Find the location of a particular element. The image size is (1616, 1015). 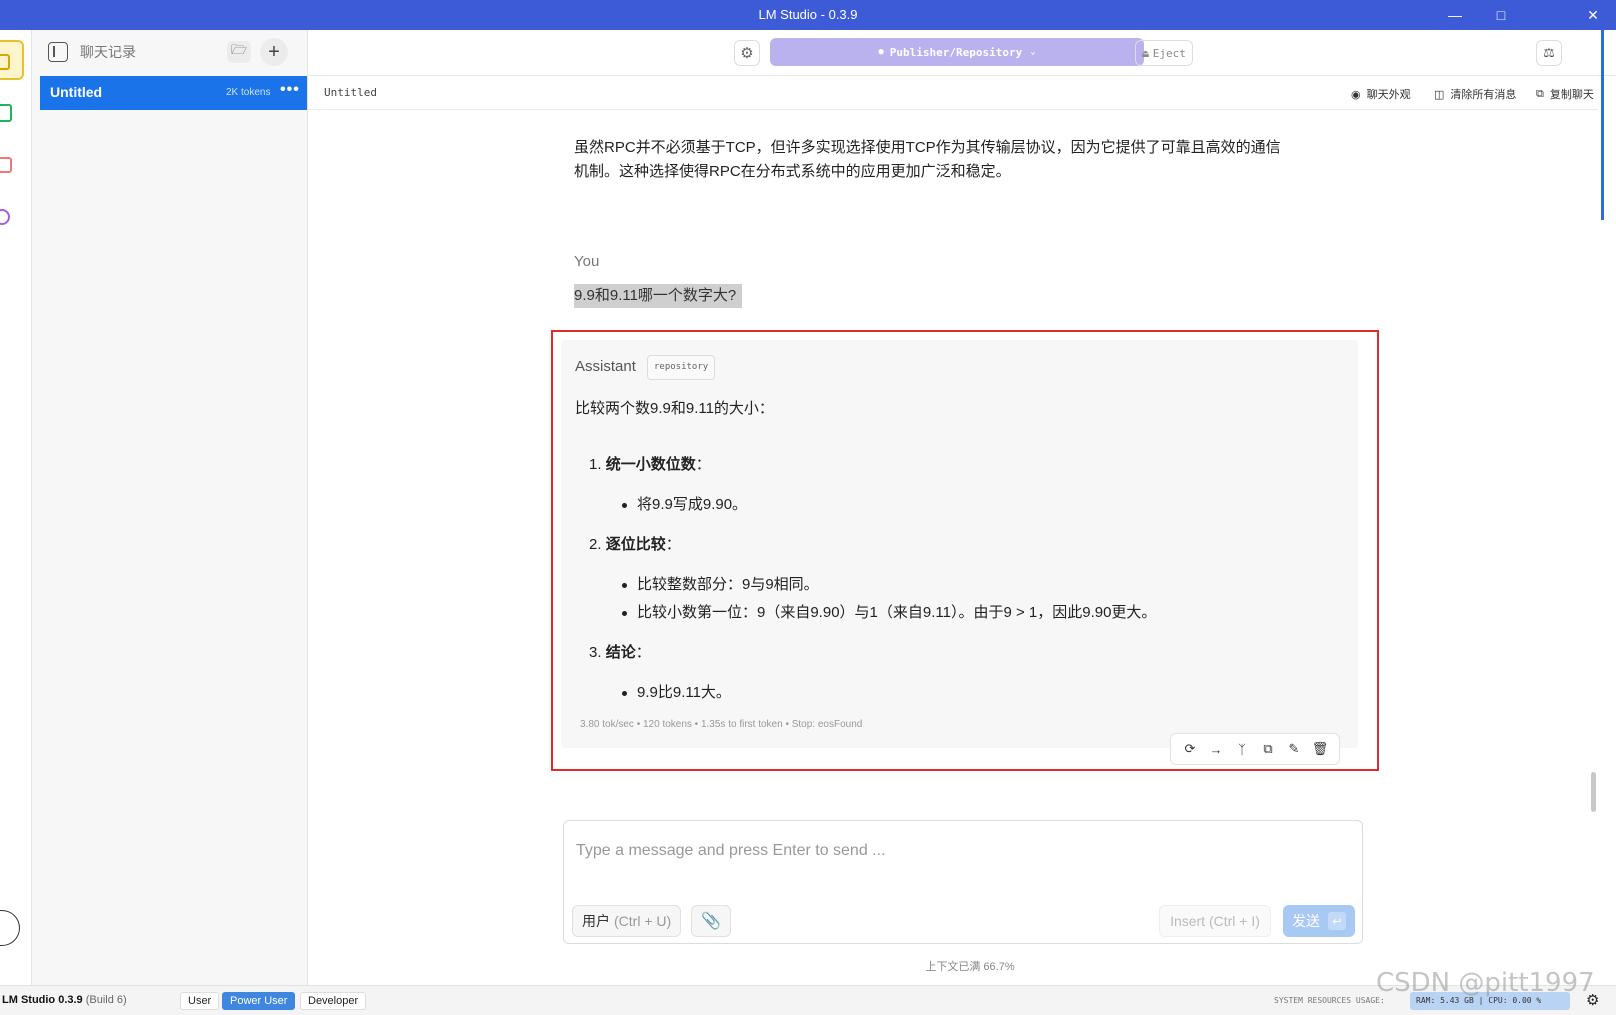

close-icon: ✕ is located at coordinates (1593, 15).